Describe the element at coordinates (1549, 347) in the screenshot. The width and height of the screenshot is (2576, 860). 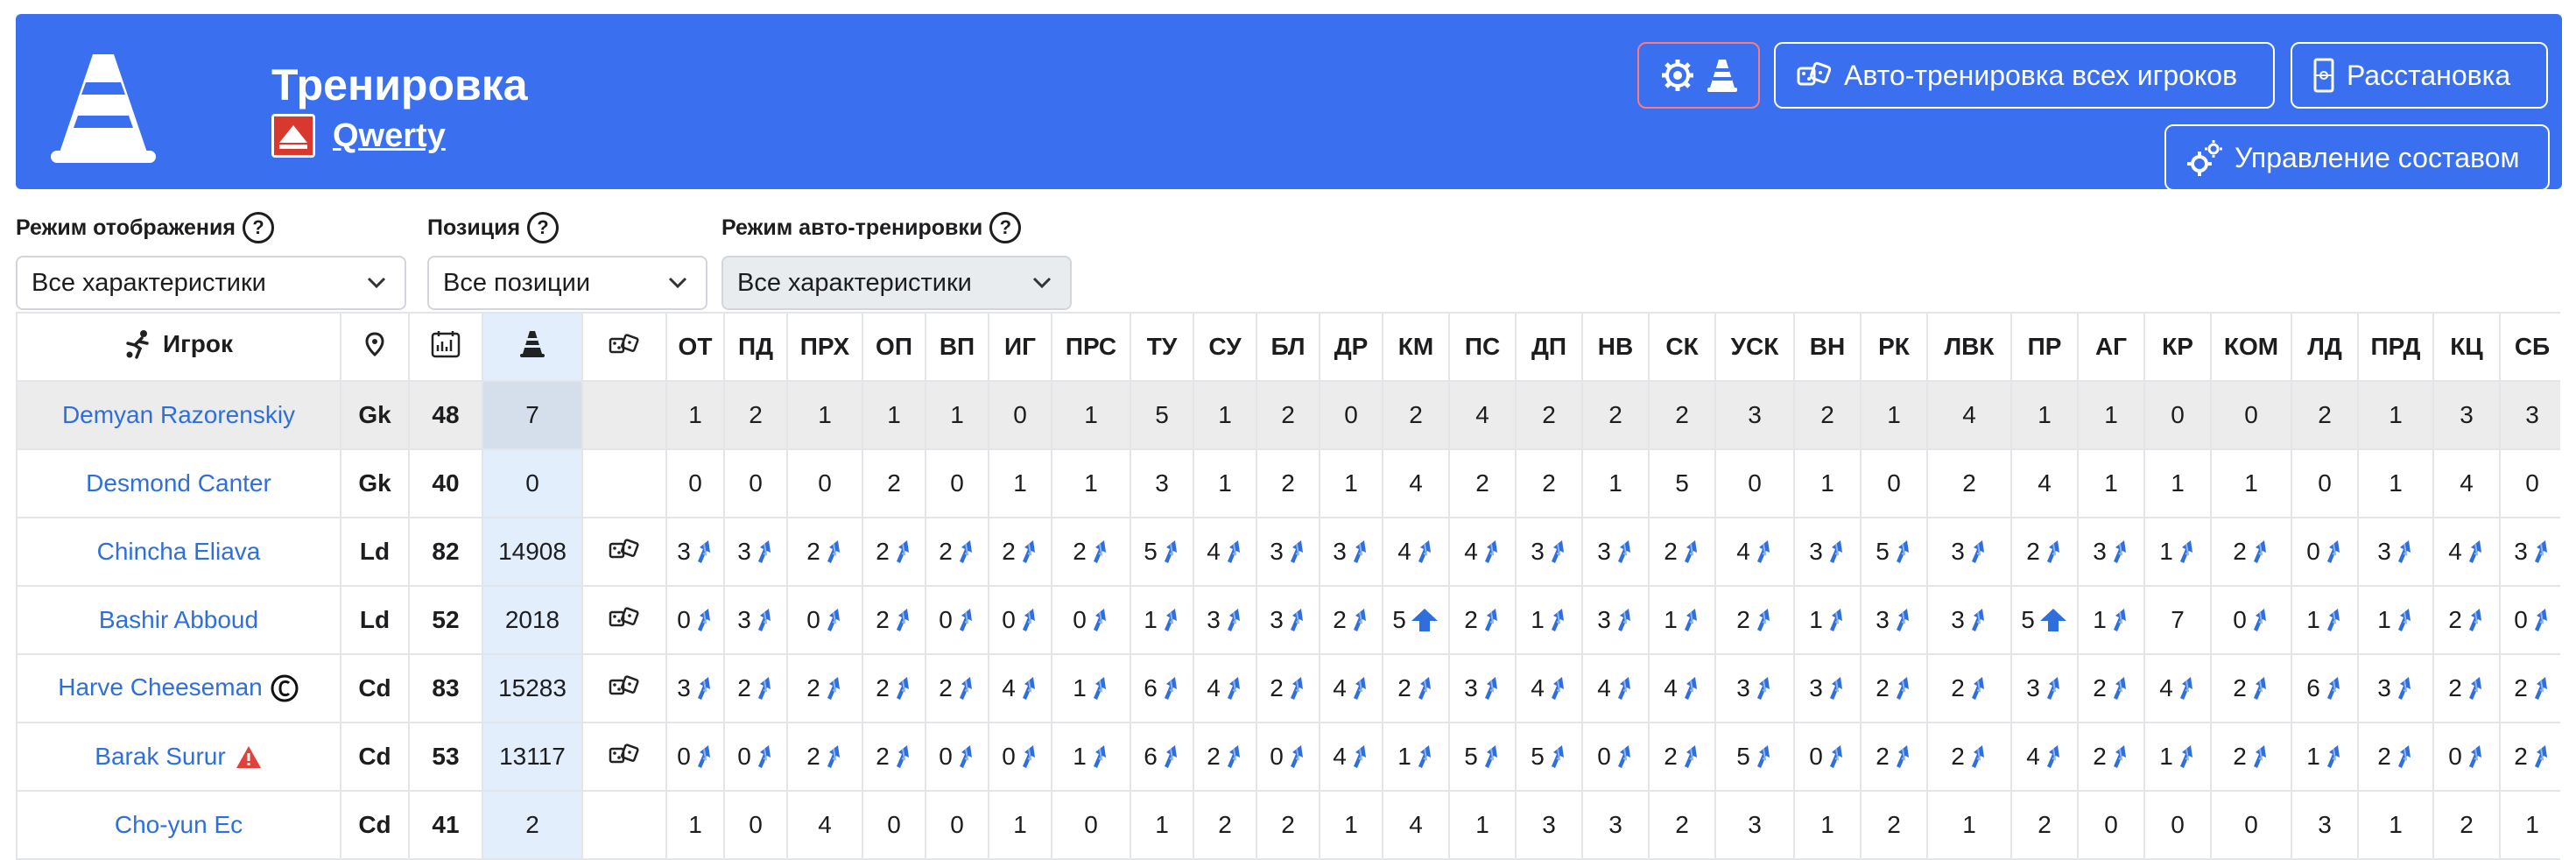
I see `stat-column-header: ДП` at that location.